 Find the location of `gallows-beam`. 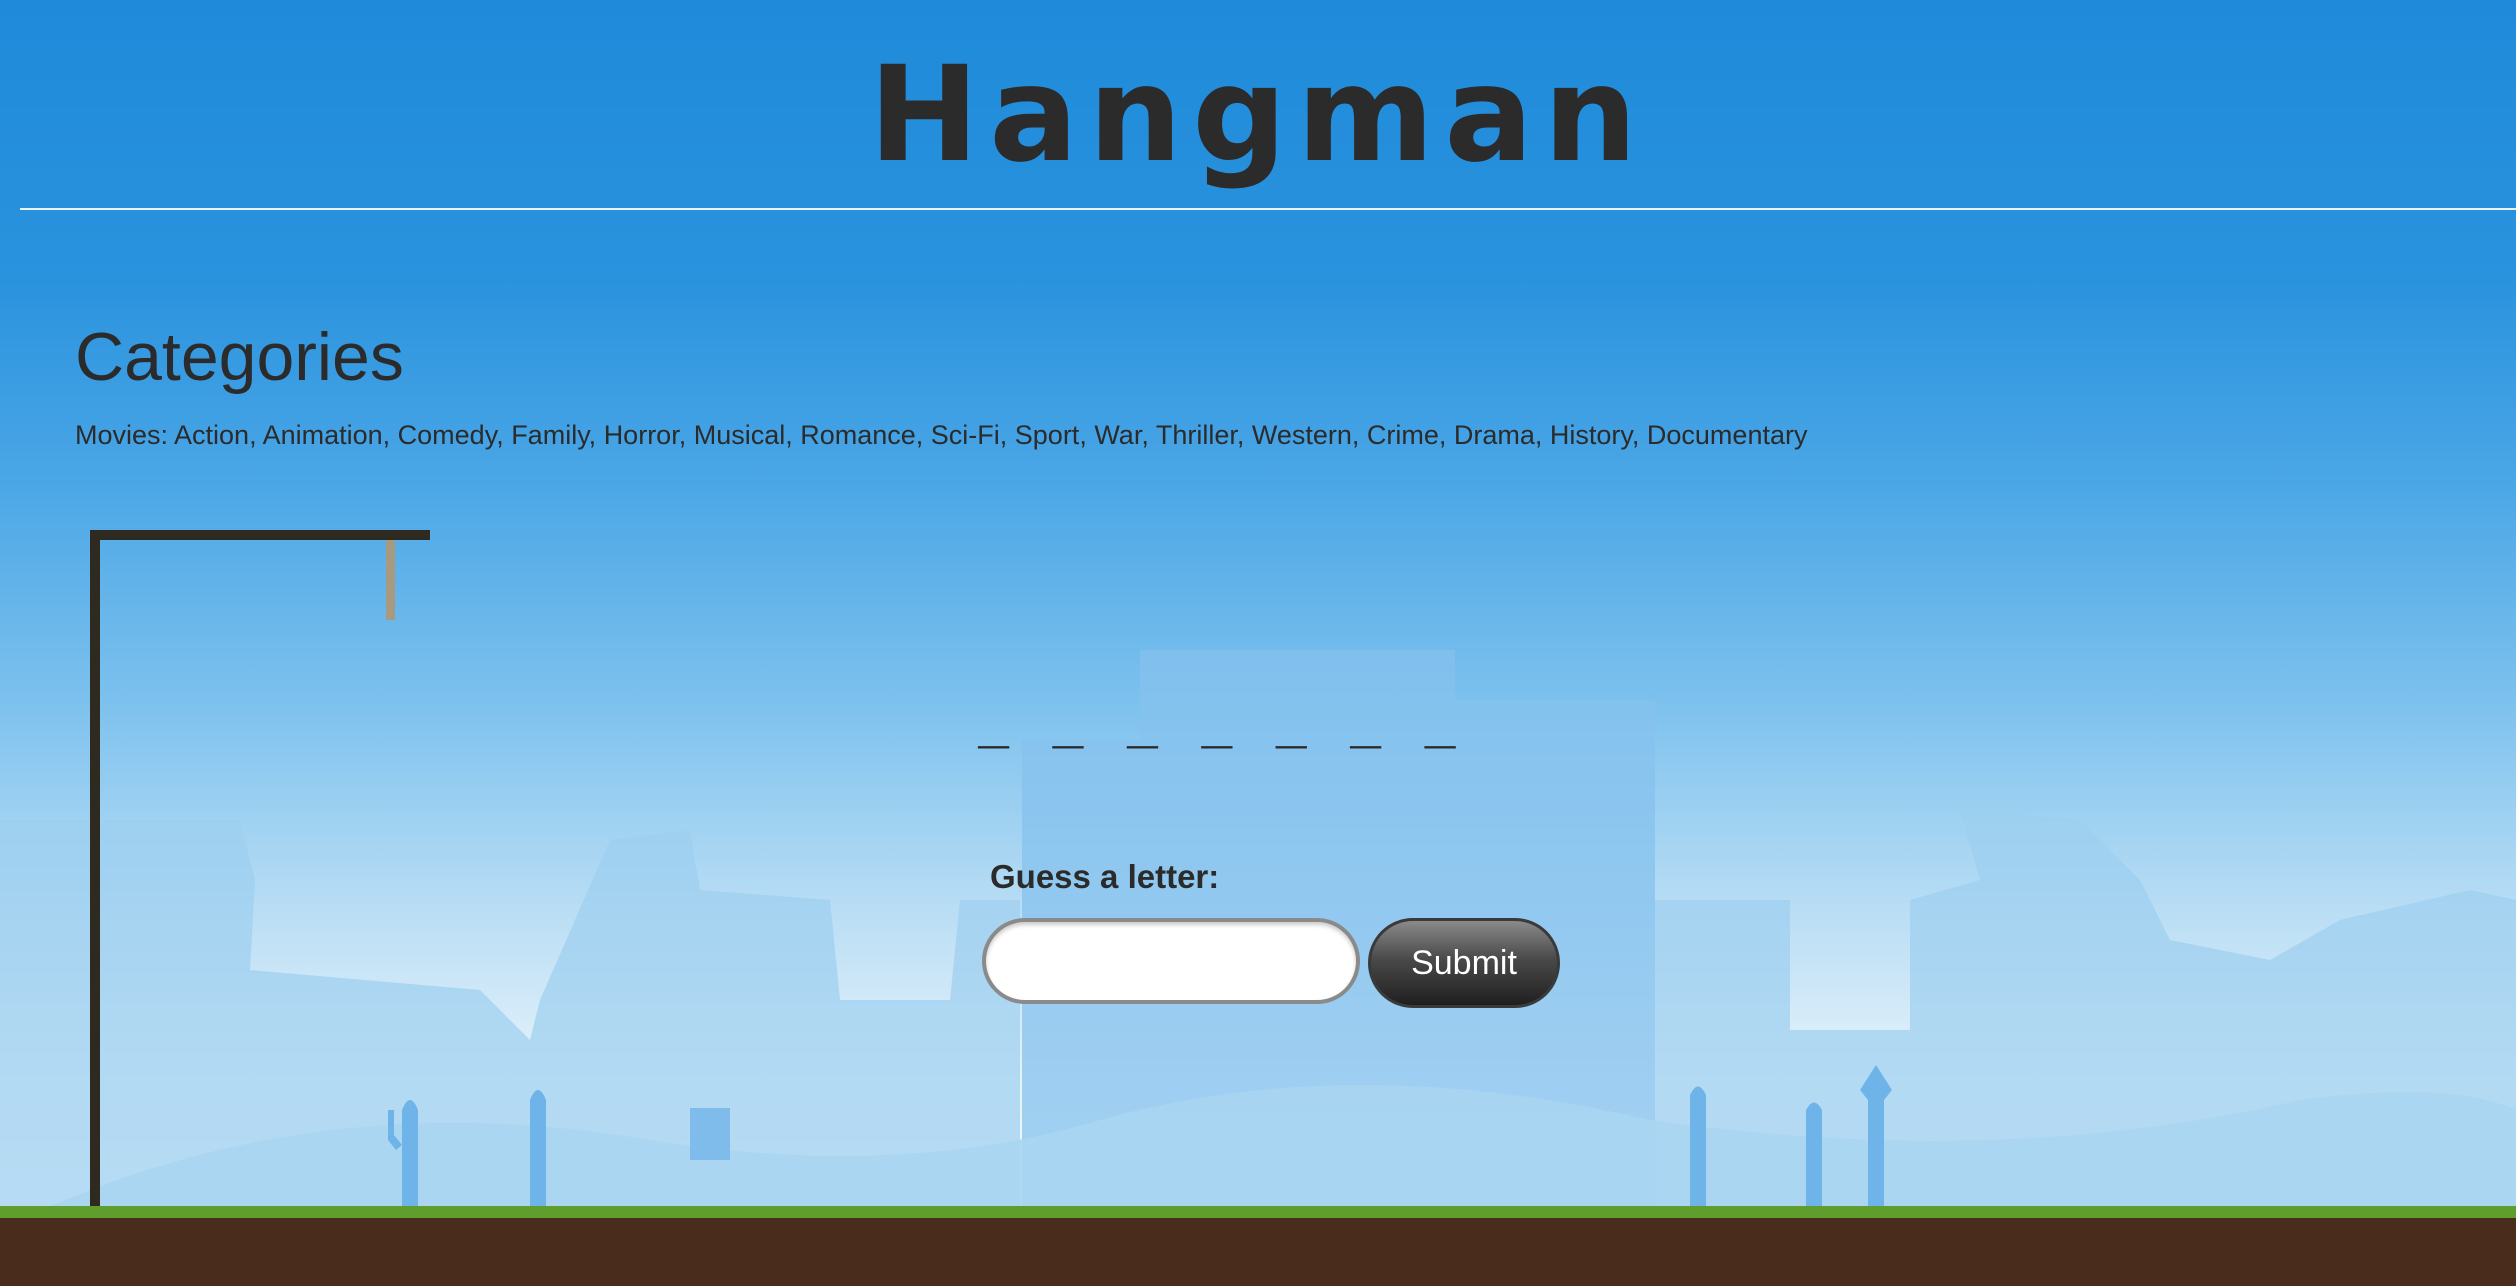

gallows-beam is located at coordinates (260, 535).